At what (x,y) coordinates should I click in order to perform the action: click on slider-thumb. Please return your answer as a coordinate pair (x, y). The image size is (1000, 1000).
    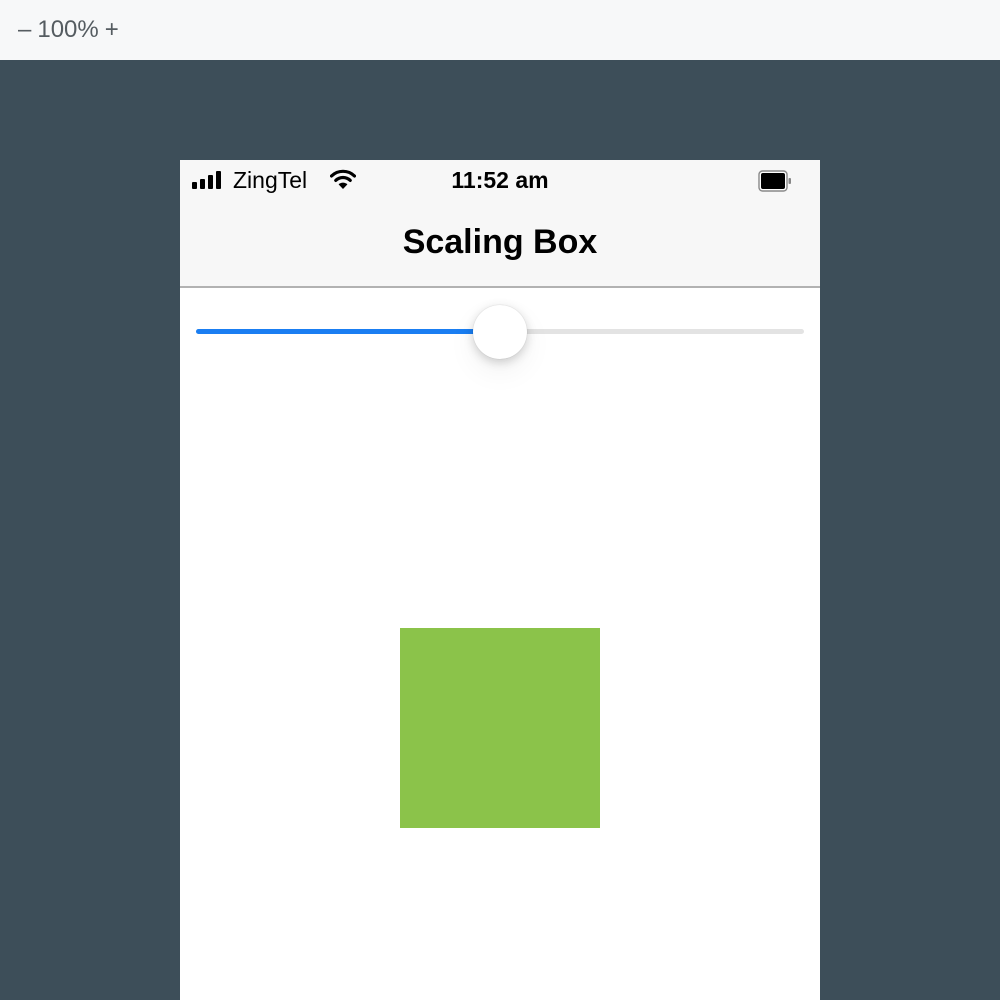
    Looking at the image, I should click on (500, 332).